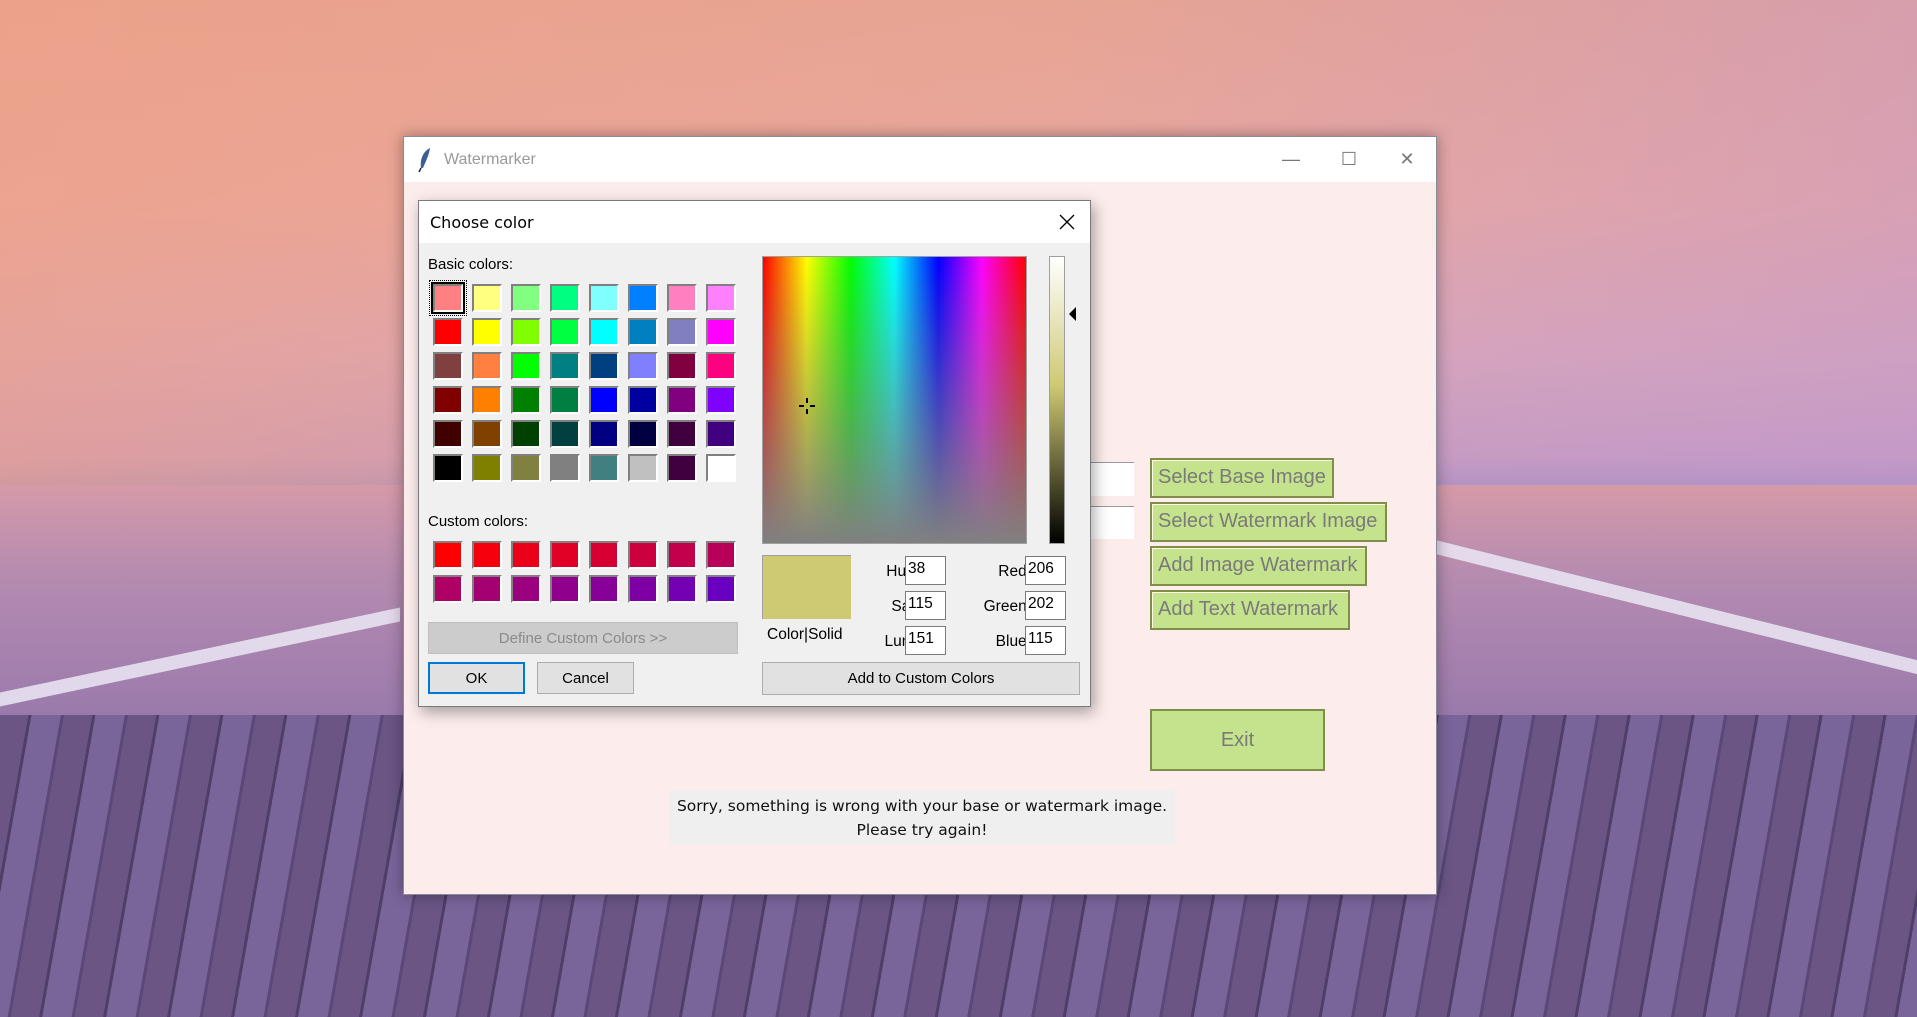 The height and width of the screenshot is (1017, 1917). I want to click on maximize-icon: ☐, so click(1349, 159).